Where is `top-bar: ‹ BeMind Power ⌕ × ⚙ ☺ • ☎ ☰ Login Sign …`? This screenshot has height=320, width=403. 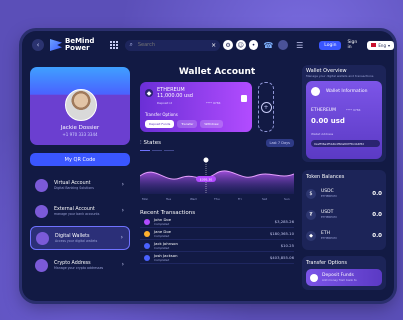 top-bar: ‹ BeMind Power ⌕ × ⚙ ☺ • ☎ ☰ Login Sign … is located at coordinates (208, 45).